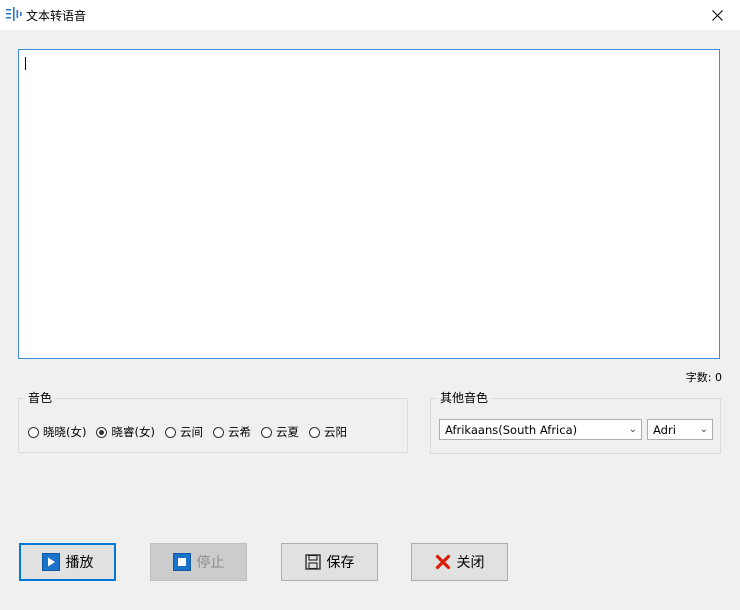 This screenshot has height=610, width=740. I want to click on voice-radio-label: 云阳, so click(335, 432).